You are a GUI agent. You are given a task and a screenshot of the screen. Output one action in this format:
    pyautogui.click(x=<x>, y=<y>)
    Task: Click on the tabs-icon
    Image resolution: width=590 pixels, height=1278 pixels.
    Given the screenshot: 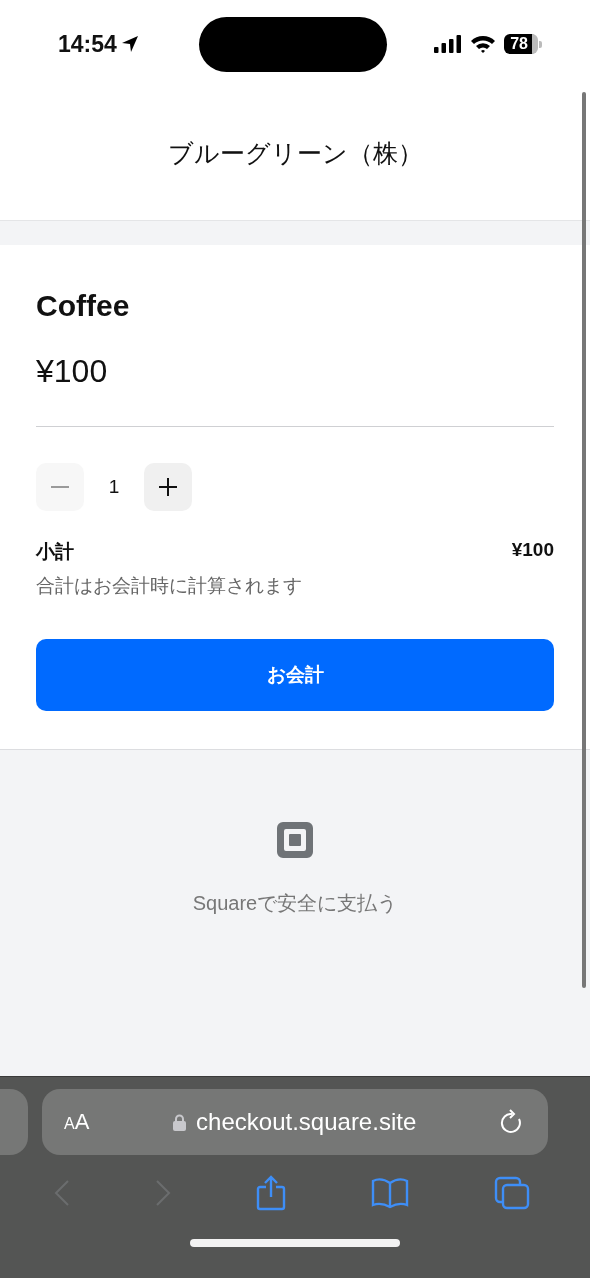 What is the action you would take?
    pyautogui.click(x=511, y=1193)
    